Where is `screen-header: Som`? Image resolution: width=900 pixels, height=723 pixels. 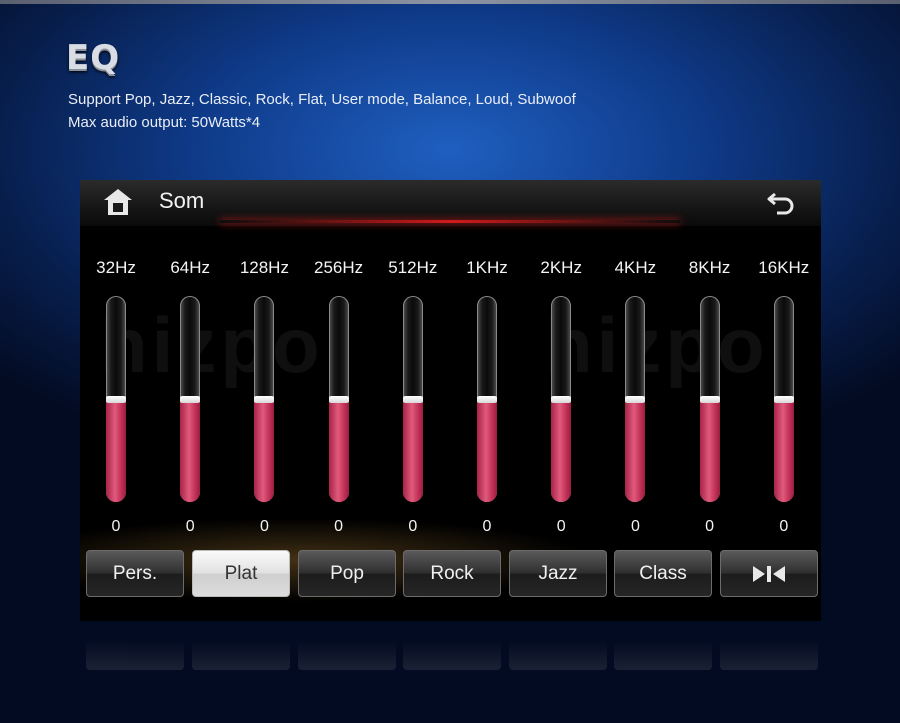
screen-header: Som is located at coordinates (450, 203).